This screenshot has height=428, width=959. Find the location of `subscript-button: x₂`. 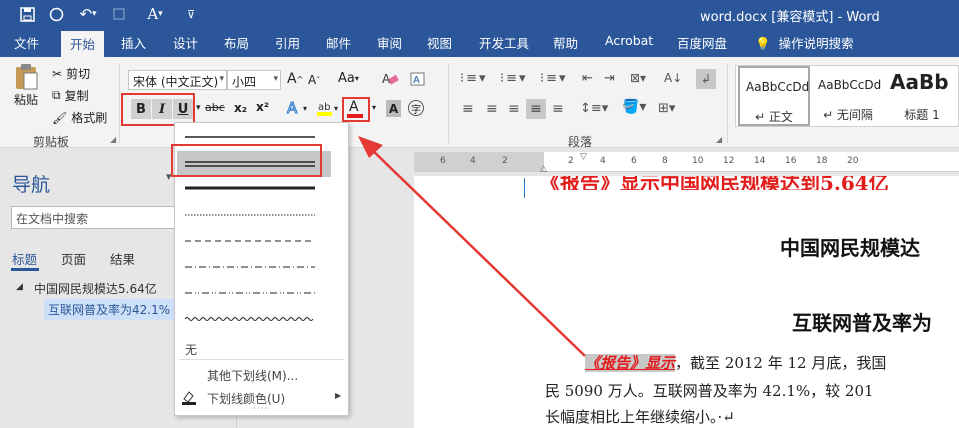

subscript-button: x₂ is located at coordinates (240, 108).